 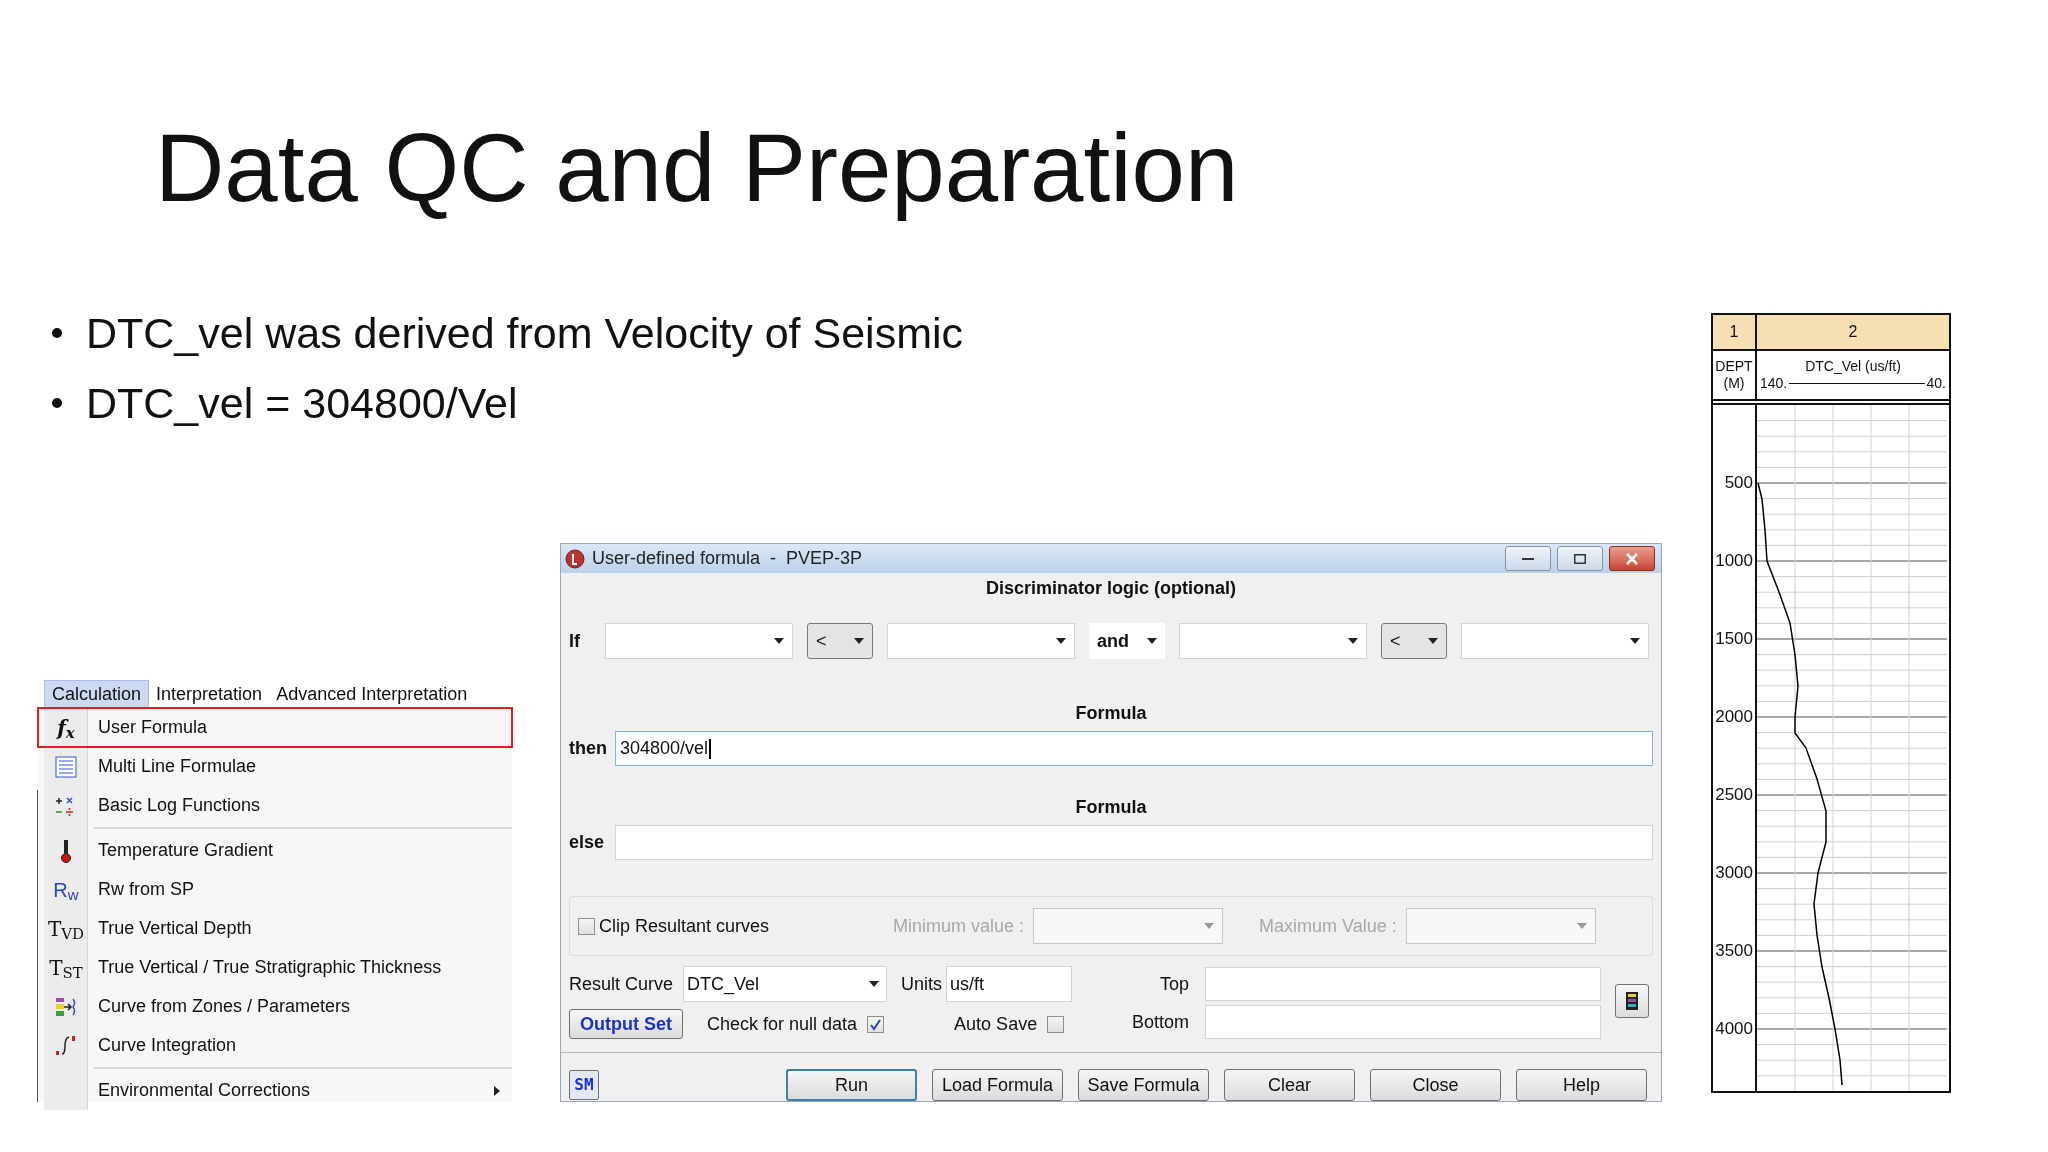 What do you see at coordinates (1435, 1085) in the screenshot?
I see `dialog-button: Close` at bounding box center [1435, 1085].